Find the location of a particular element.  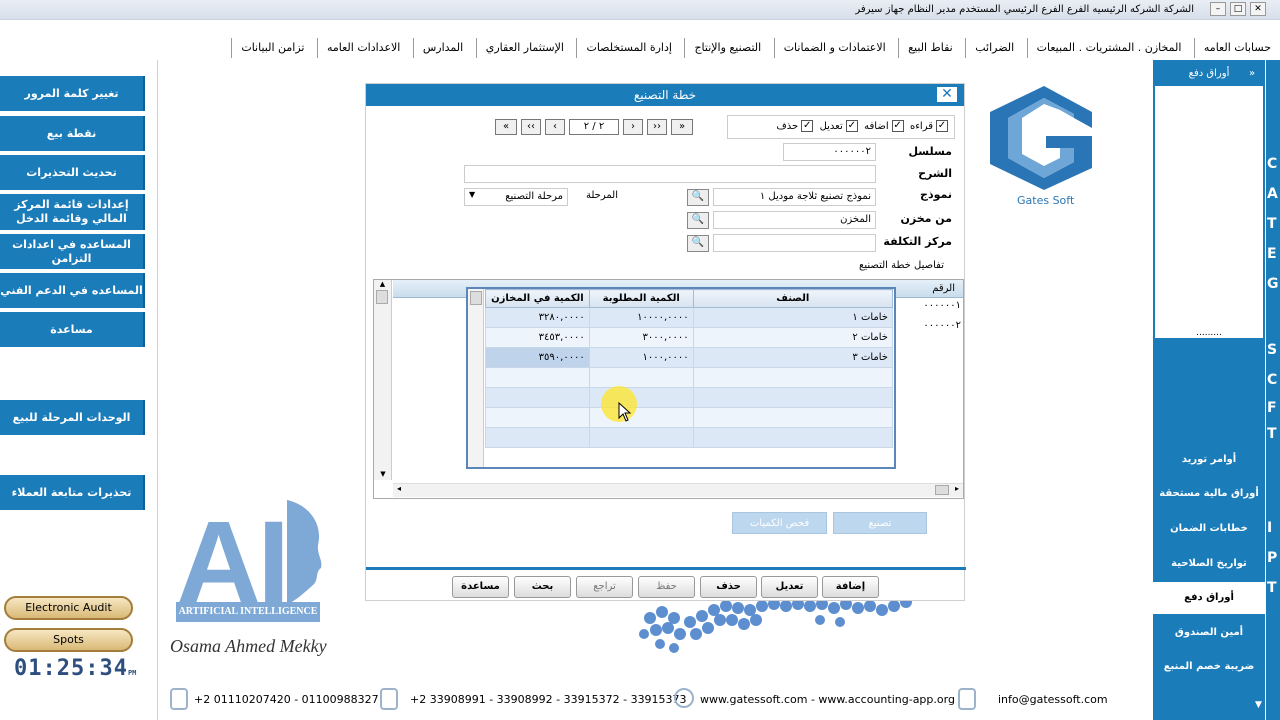

menu-item: الاعدادات العامه is located at coordinates (362, 48).